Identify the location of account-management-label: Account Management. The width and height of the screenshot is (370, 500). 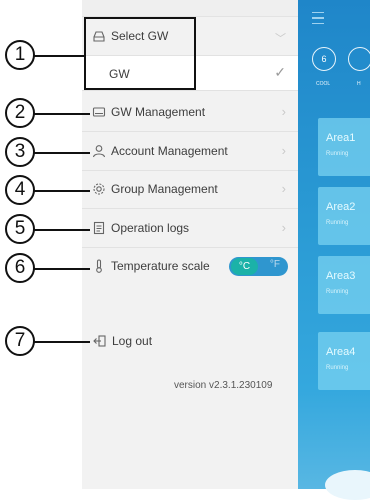
(169, 151).